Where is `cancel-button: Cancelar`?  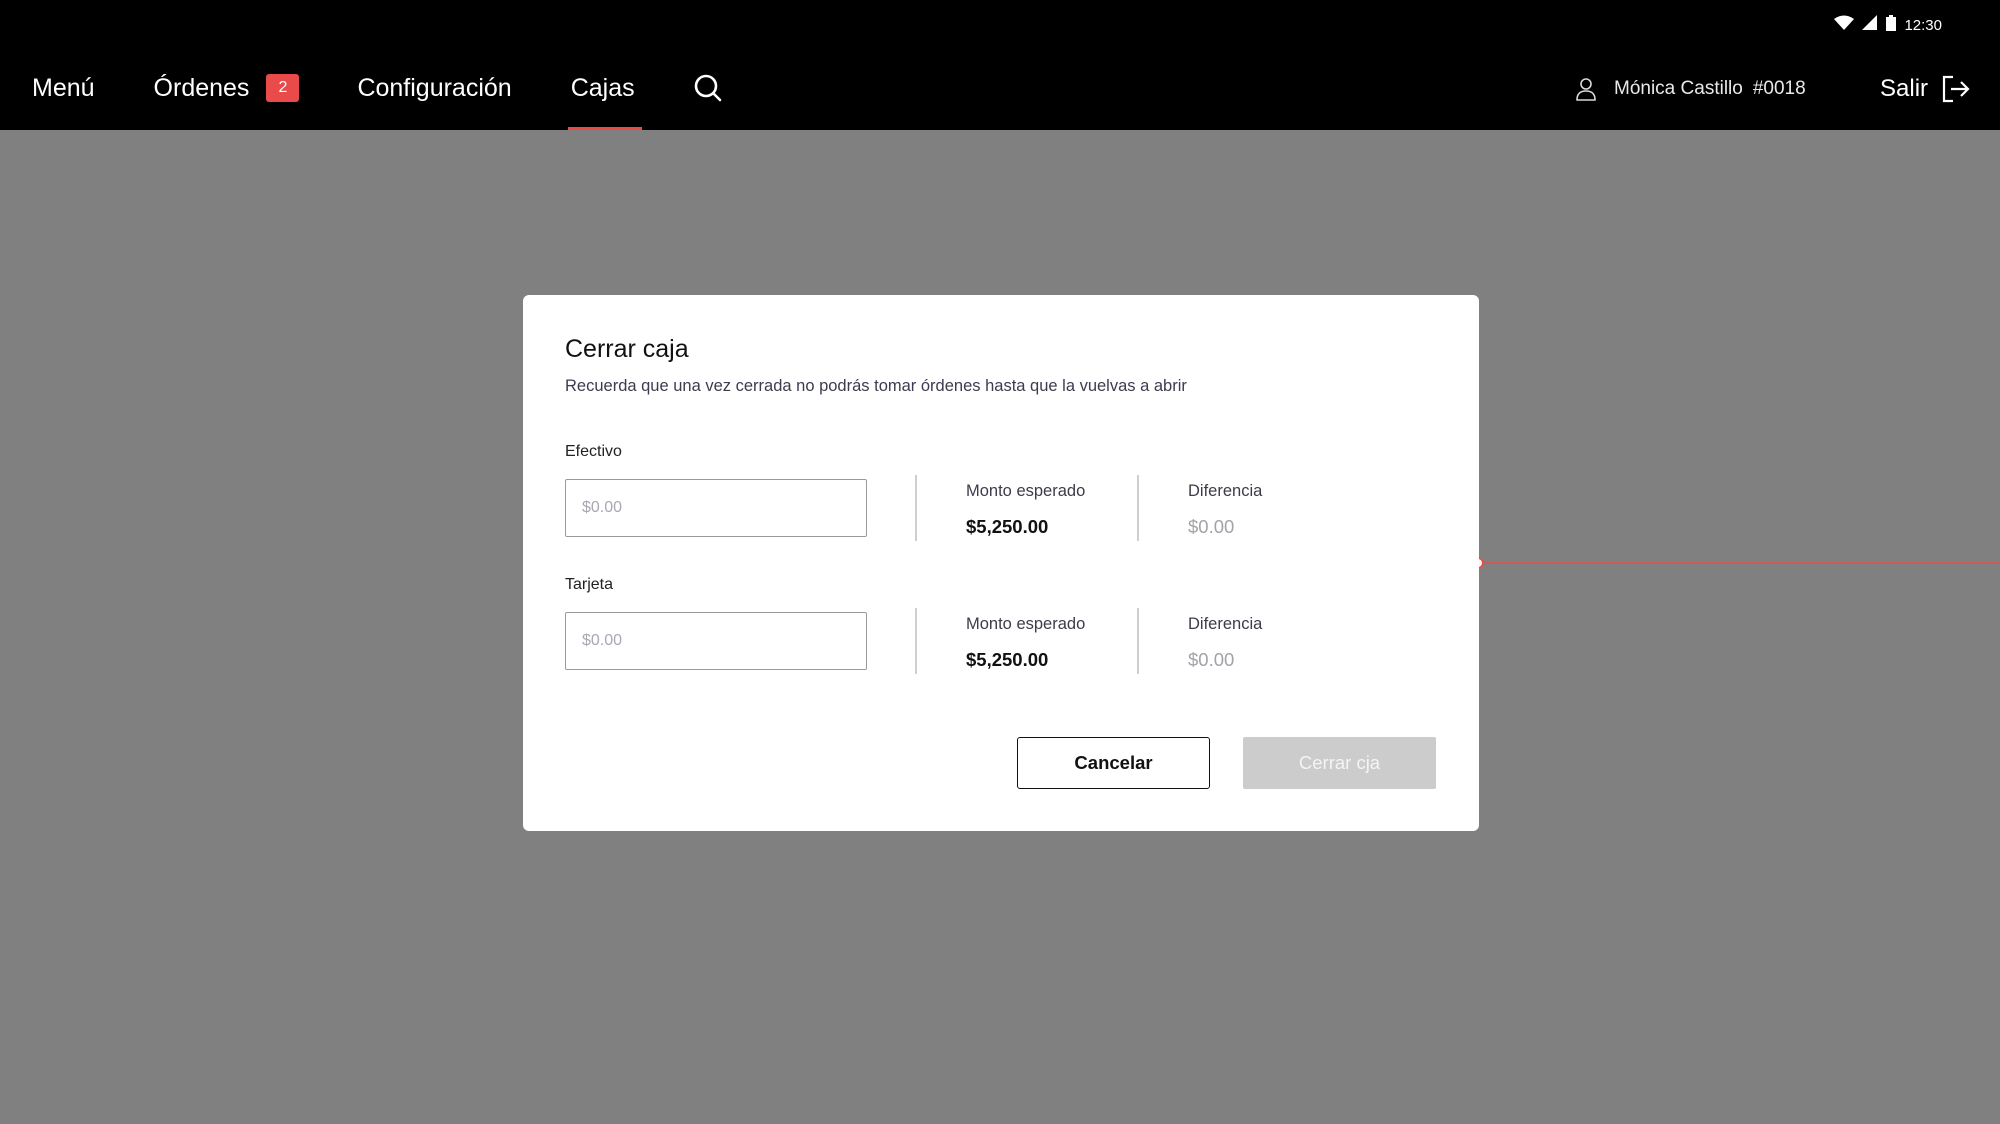
cancel-button: Cancelar is located at coordinates (1113, 763).